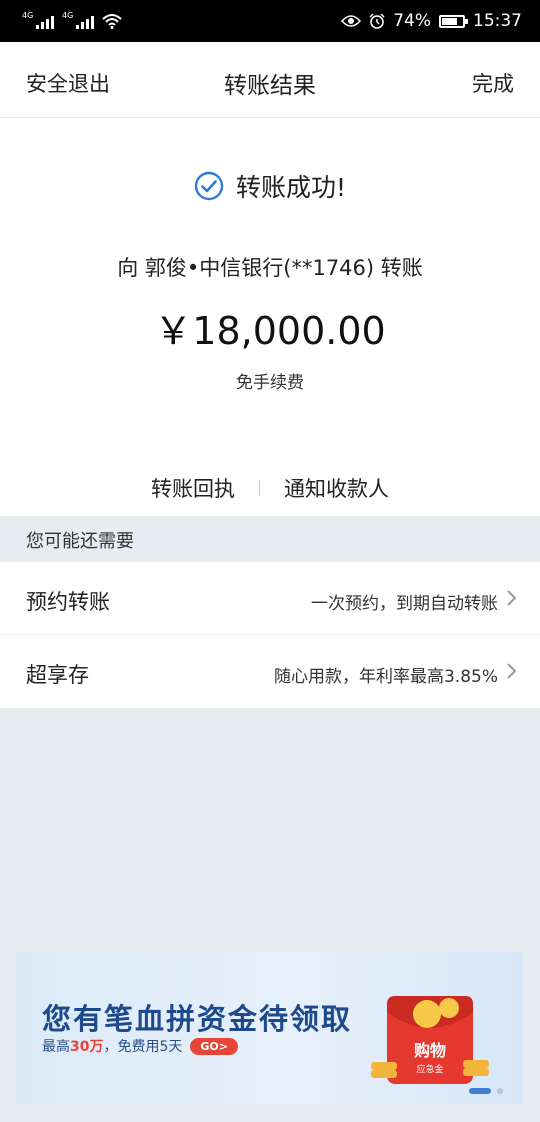  I want to click on list-item-title: 预约转账, so click(68, 602).